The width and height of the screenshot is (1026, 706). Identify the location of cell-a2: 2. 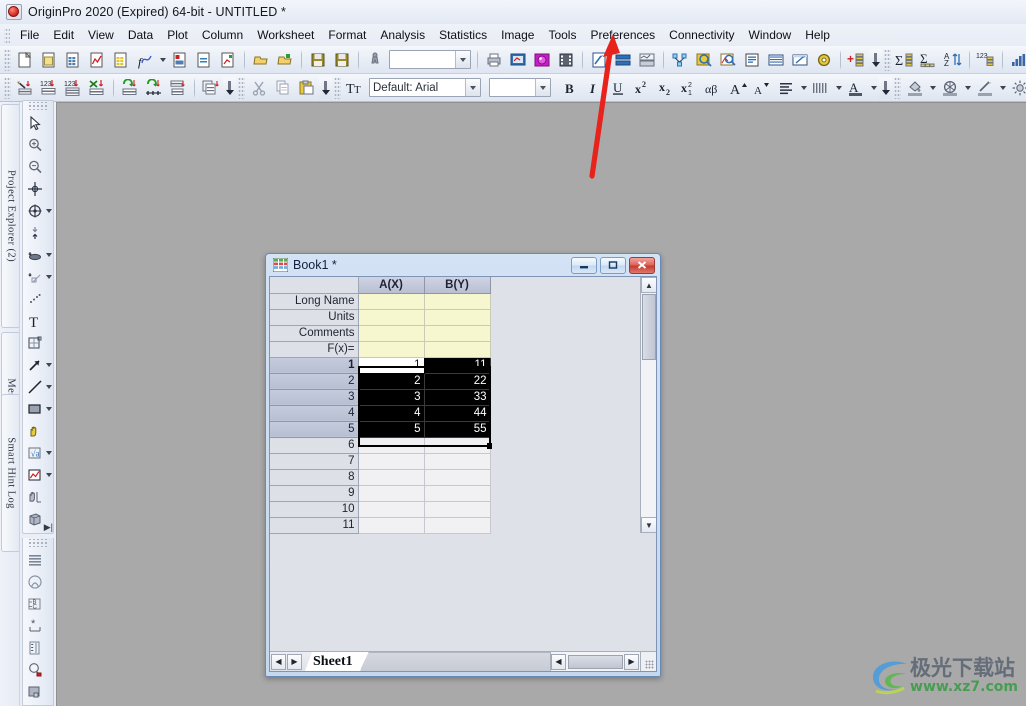
(391, 381).